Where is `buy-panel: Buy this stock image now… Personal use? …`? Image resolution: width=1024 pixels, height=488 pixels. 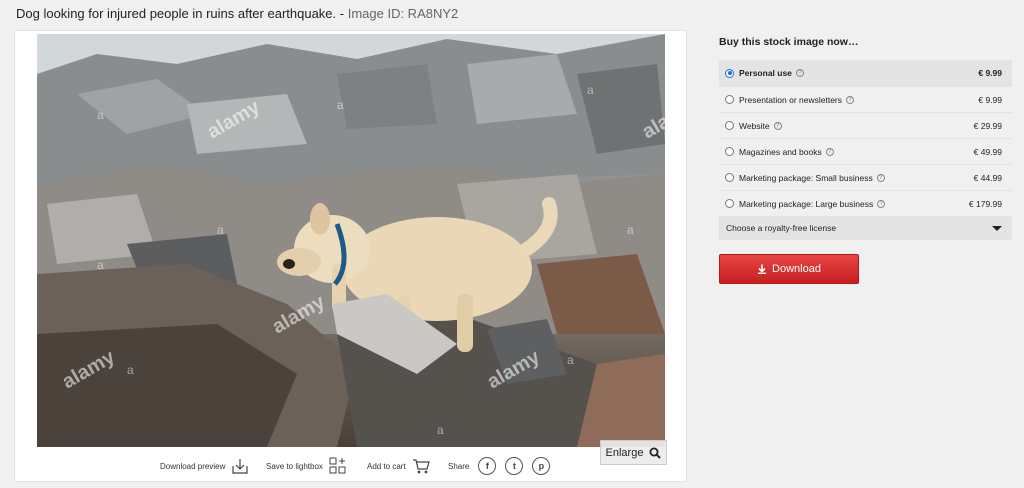
buy-panel: Buy this stock image now… Personal use? … is located at coordinates (865, 160).